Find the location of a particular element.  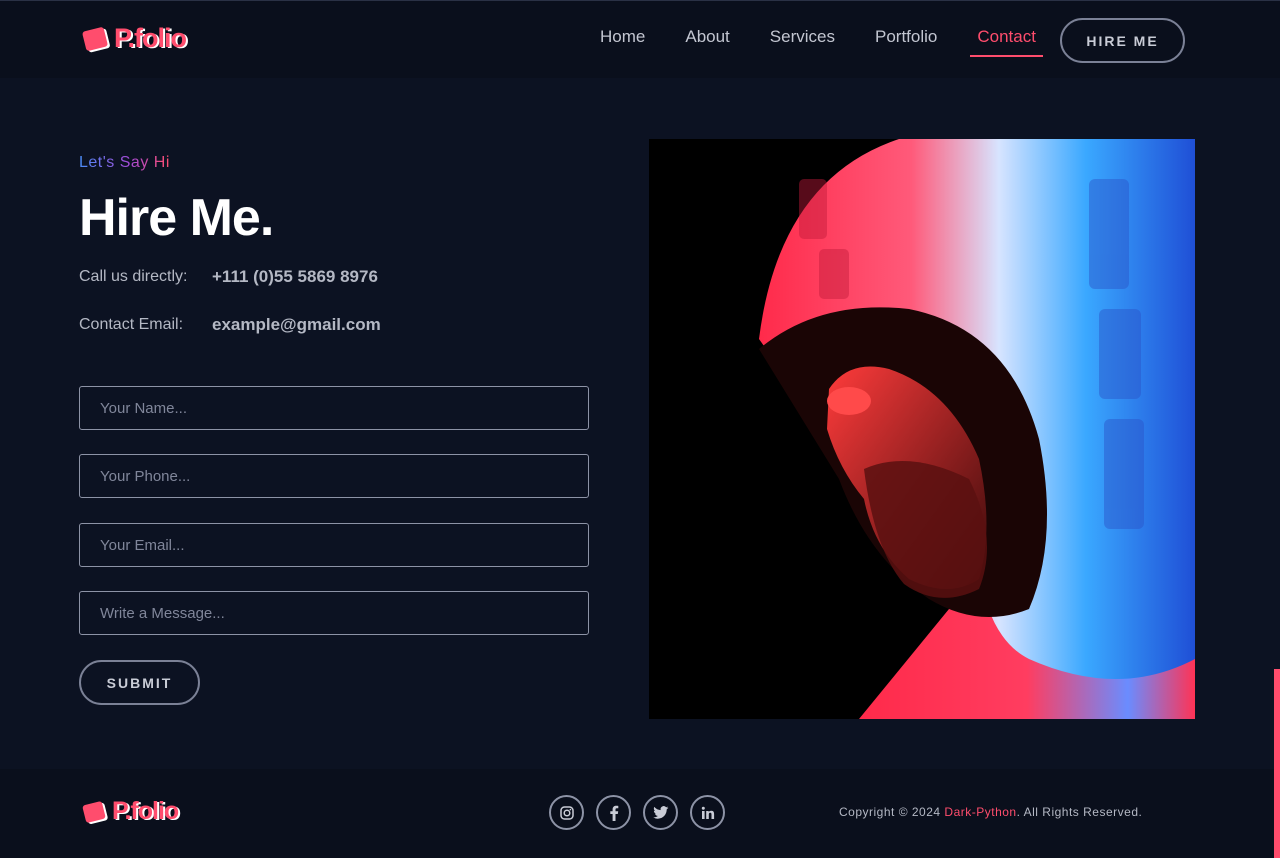

copyright-prefix: Copyright © 2024 is located at coordinates (892, 812).